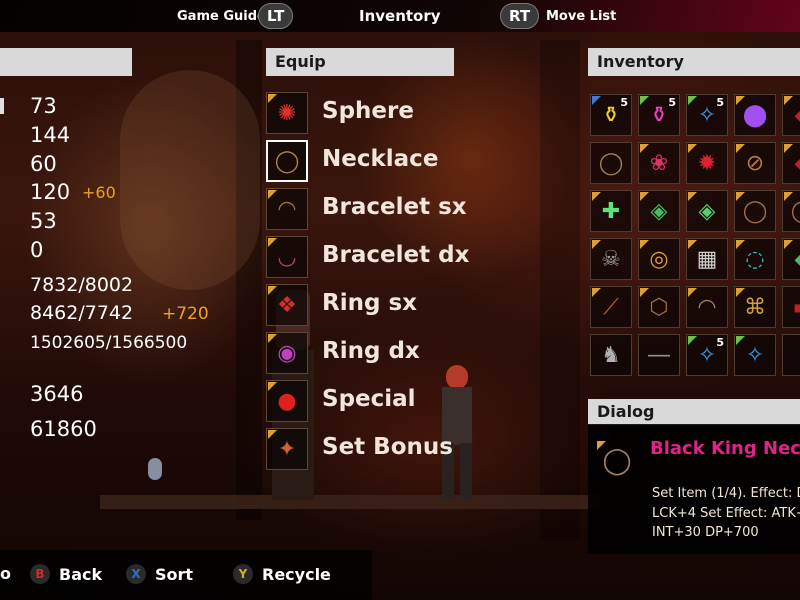 The image size is (800, 600). What do you see at coordinates (431, 114) in the screenshot?
I see `equip-slot-sphere: ✺ Sphere` at bounding box center [431, 114].